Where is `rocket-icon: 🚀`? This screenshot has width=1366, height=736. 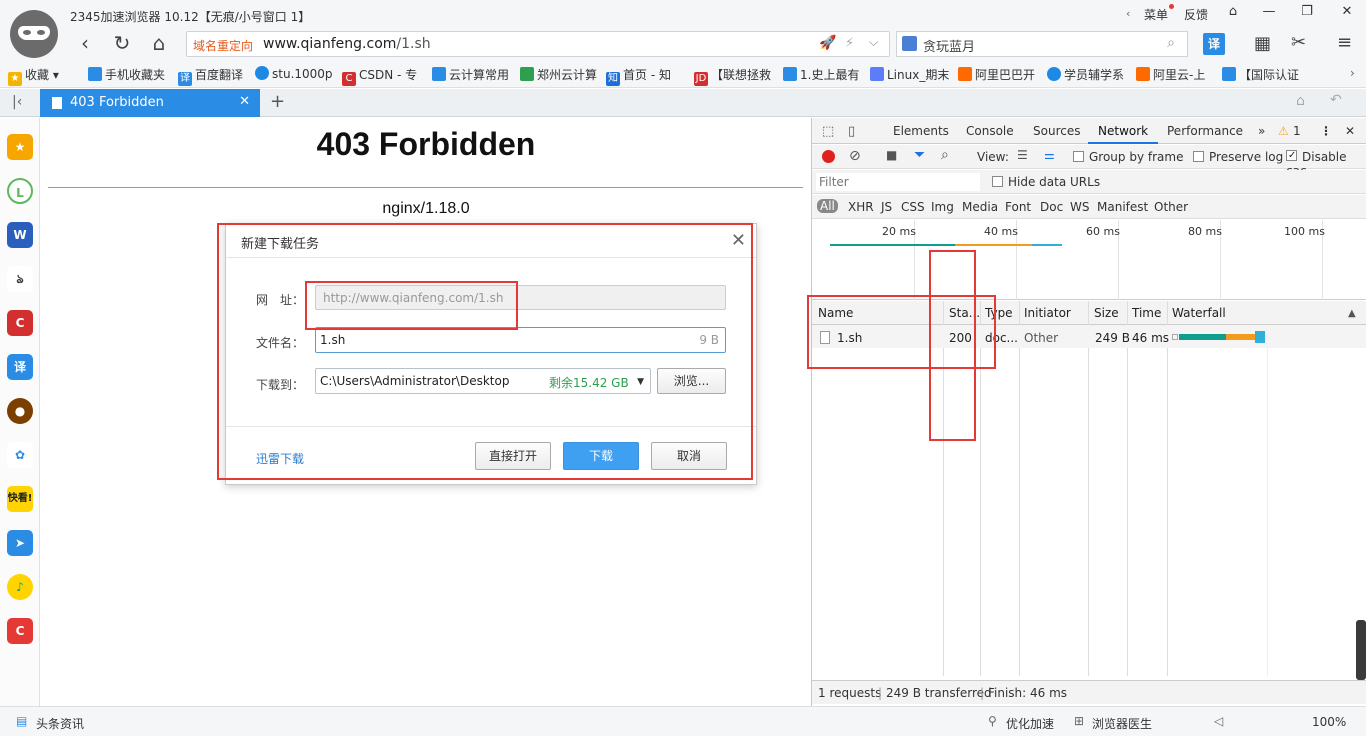 rocket-icon: 🚀 is located at coordinates (827, 43).